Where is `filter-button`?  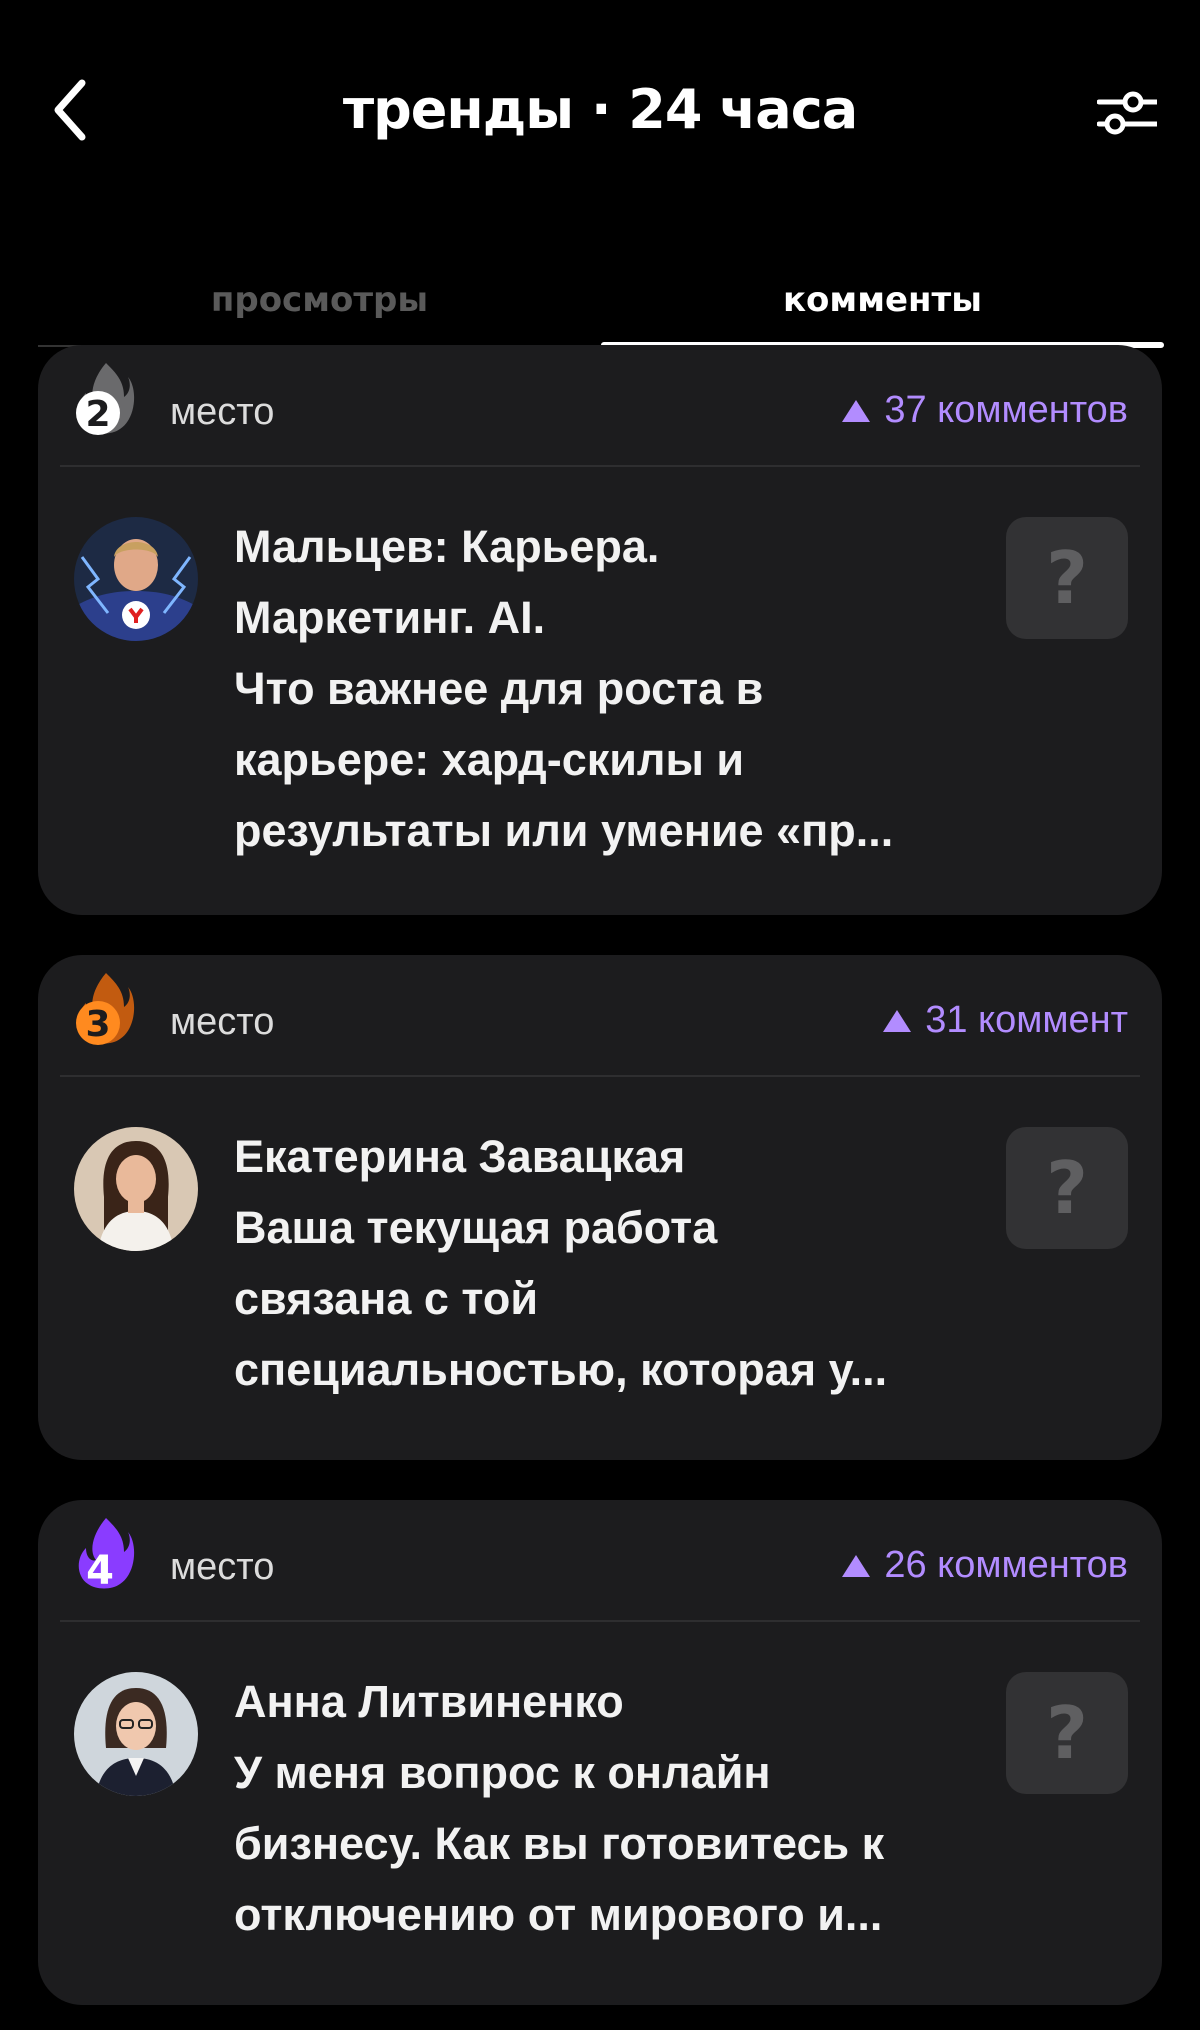 filter-button is located at coordinates (1127, 112).